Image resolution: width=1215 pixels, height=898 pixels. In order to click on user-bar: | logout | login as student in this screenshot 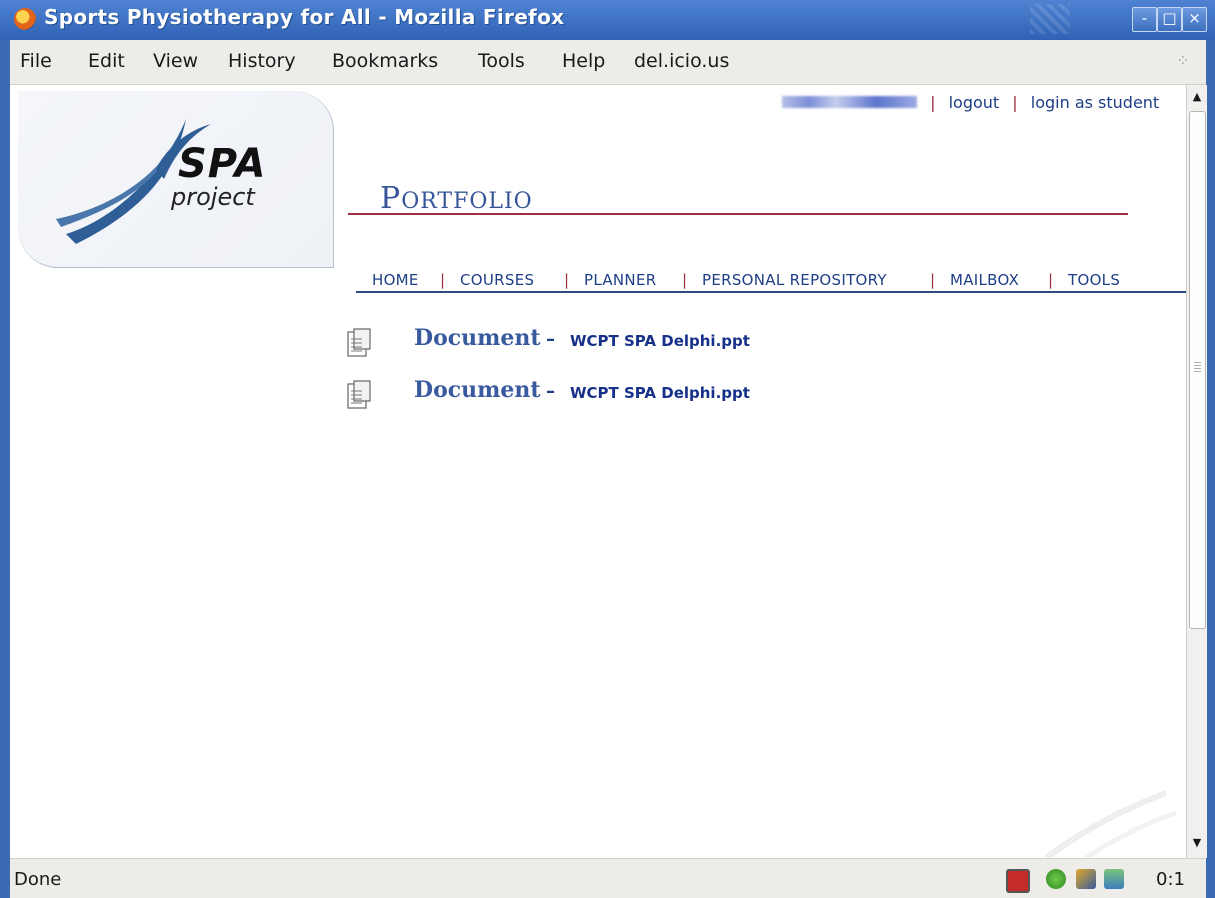, I will do `click(970, 102)`.